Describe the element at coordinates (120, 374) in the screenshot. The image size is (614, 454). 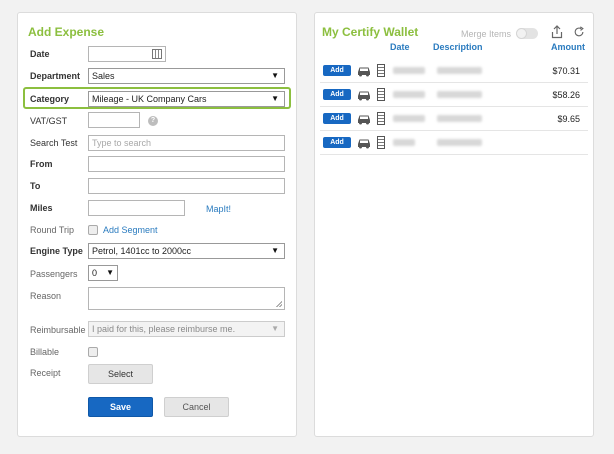
I see `select-receipt-button: Select` at that location.